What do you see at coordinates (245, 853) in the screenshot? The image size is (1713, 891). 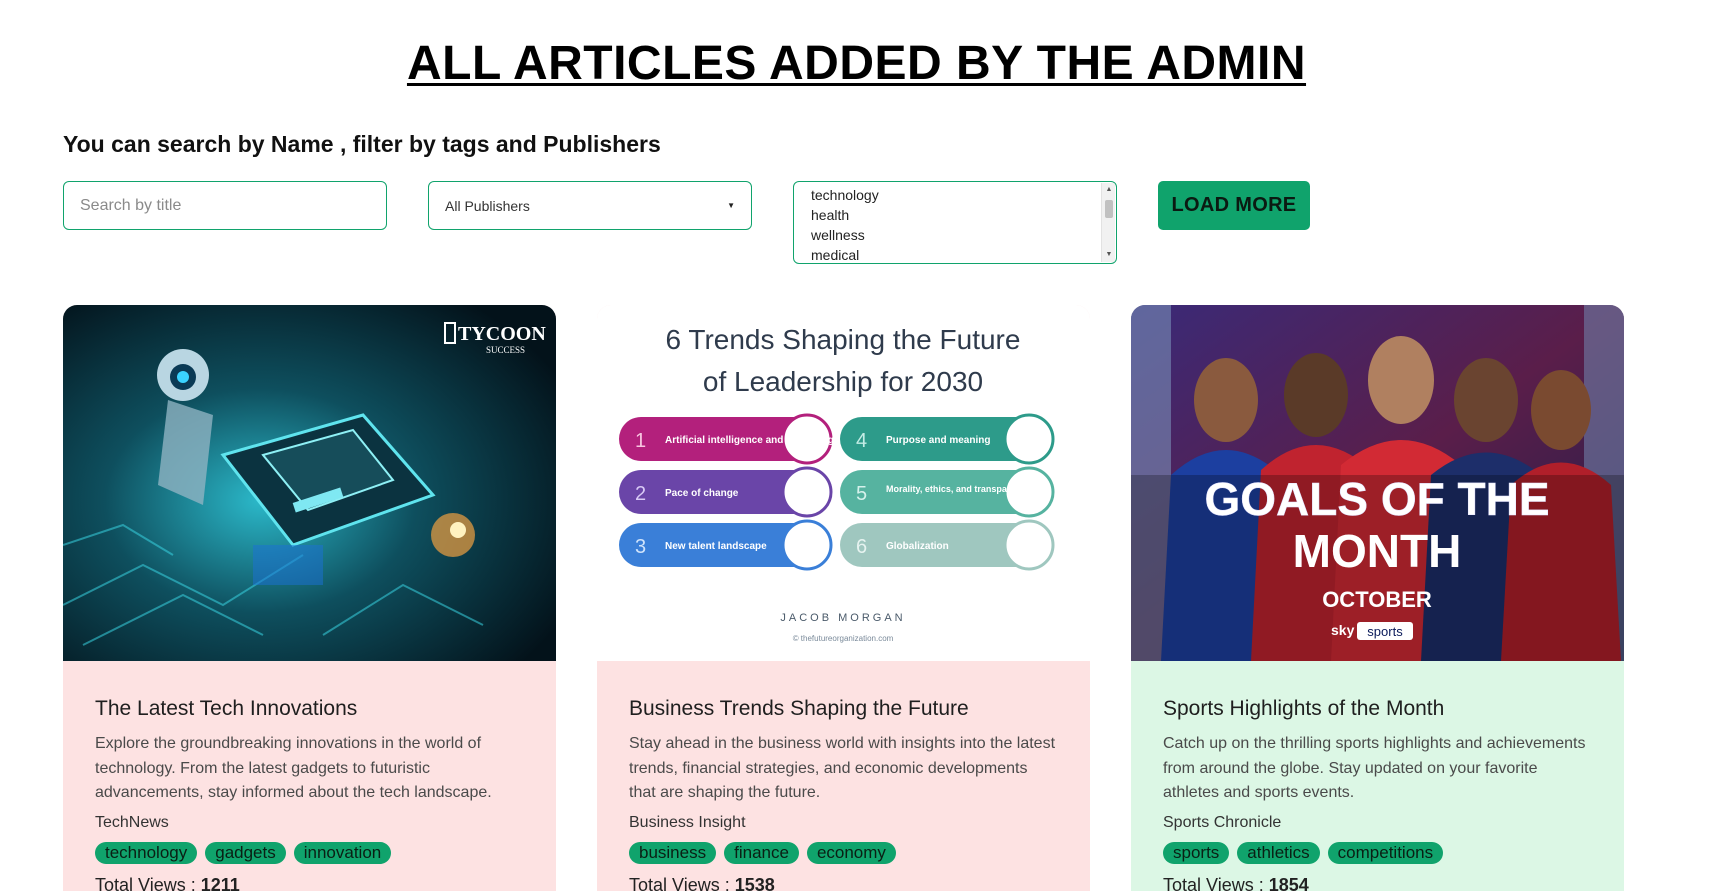 I see `tag-badge: gadgets` at bounding box center [245, 853].